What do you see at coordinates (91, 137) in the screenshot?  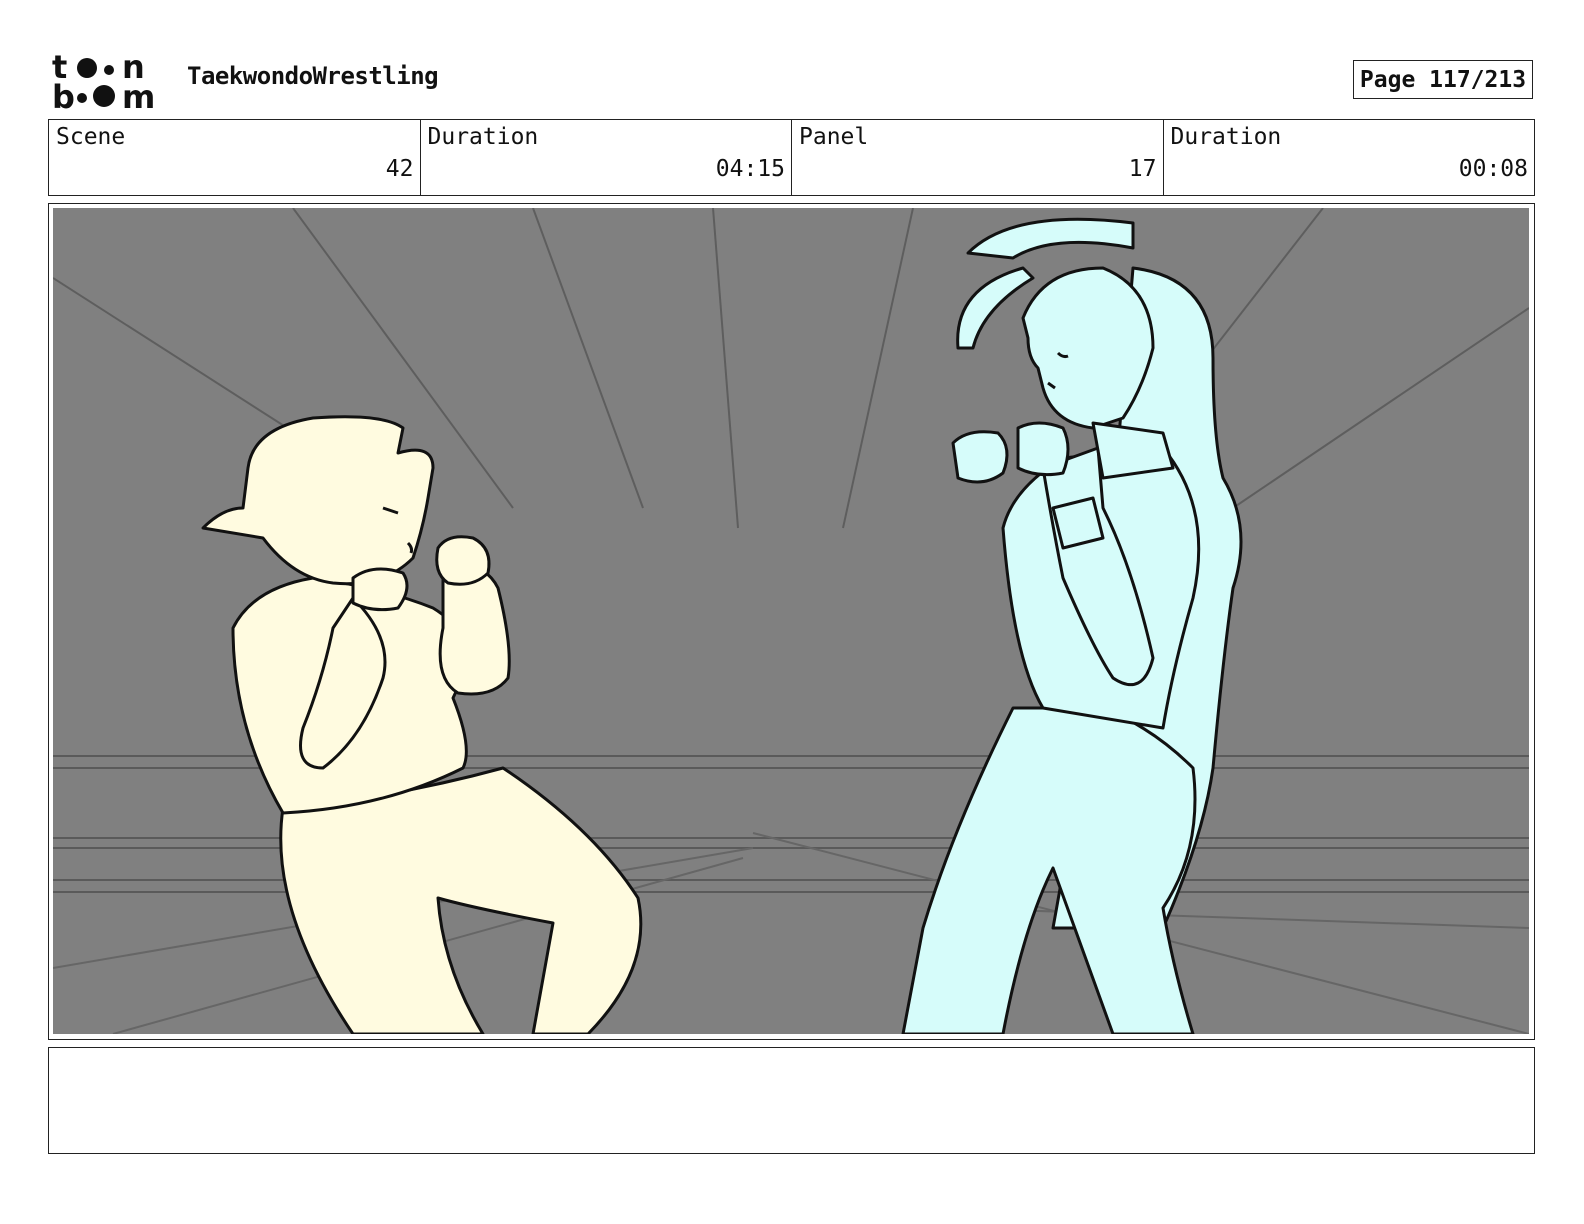 I see `scene-label: Scene` at bounding box center [91, 137].